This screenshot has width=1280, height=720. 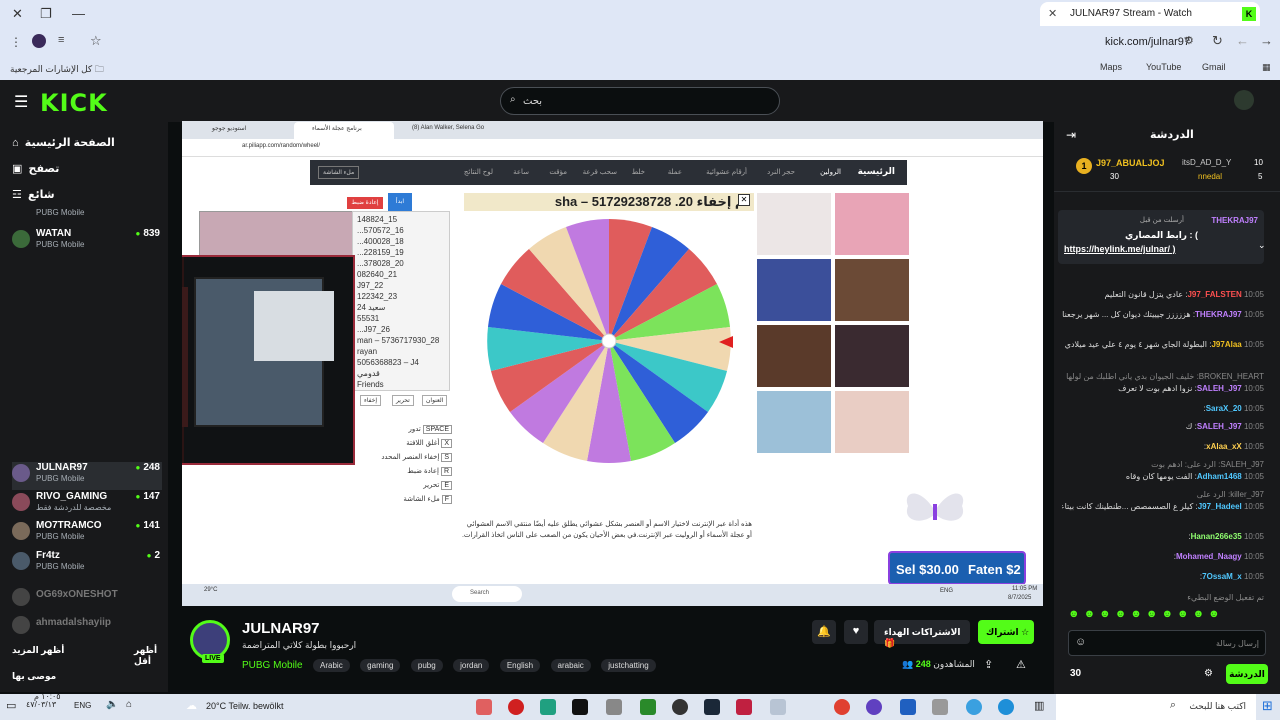 I want to click on weather-text: 20°C Teilw. bewölkt, so click(x=244, y=706).